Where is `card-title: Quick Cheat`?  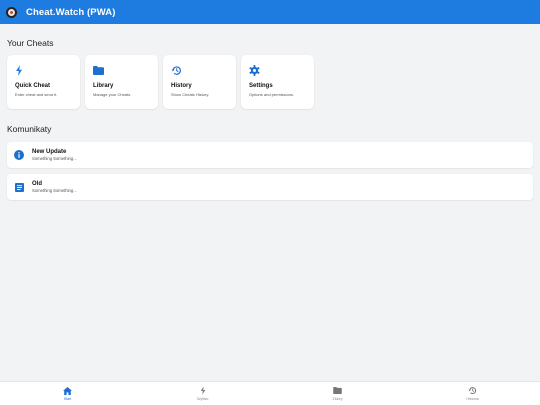 card-title: Quick Cheat is located at coordinates (33, 86).